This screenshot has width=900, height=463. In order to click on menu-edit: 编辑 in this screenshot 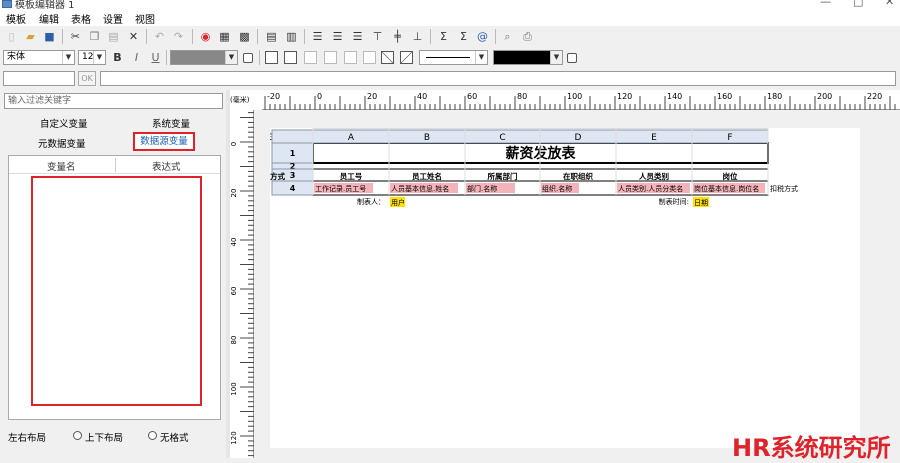, I will do `click(49, 18)`.